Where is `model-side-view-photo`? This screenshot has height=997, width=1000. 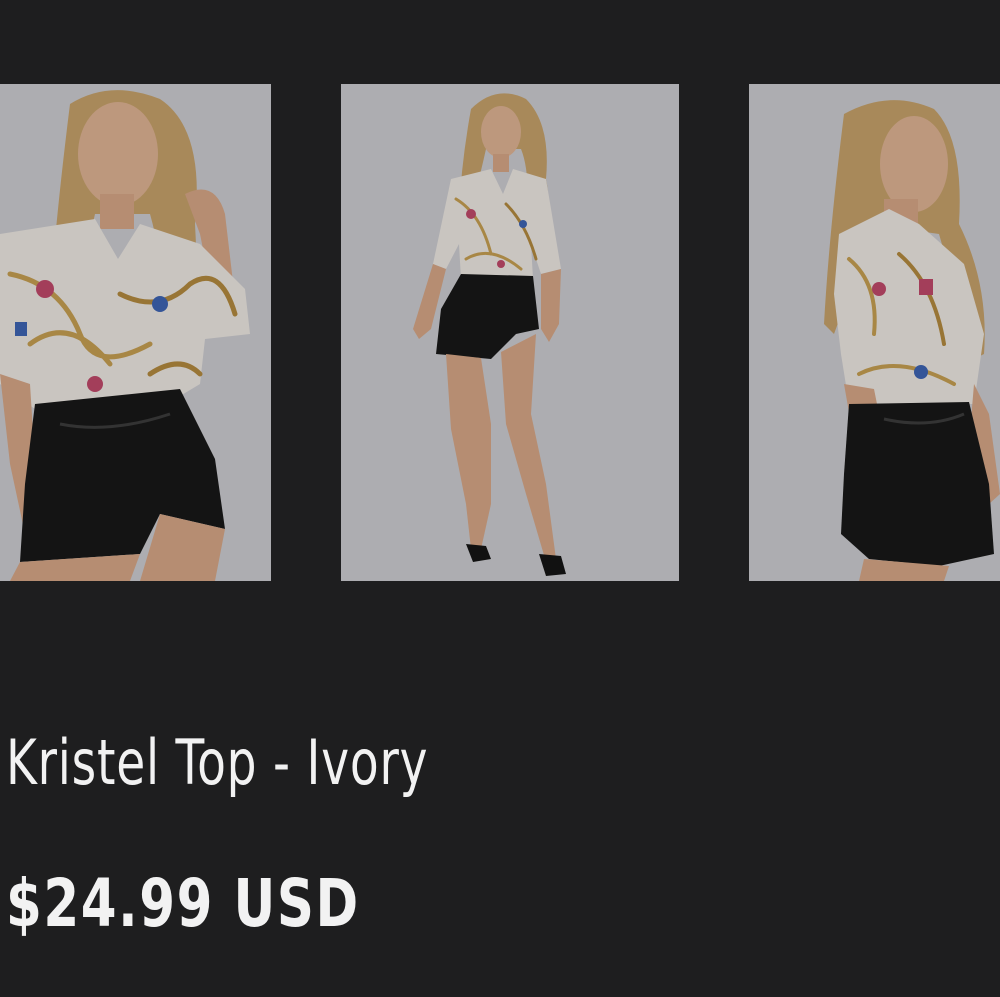
model-side-view-photo is located at coordinates (874, 332).